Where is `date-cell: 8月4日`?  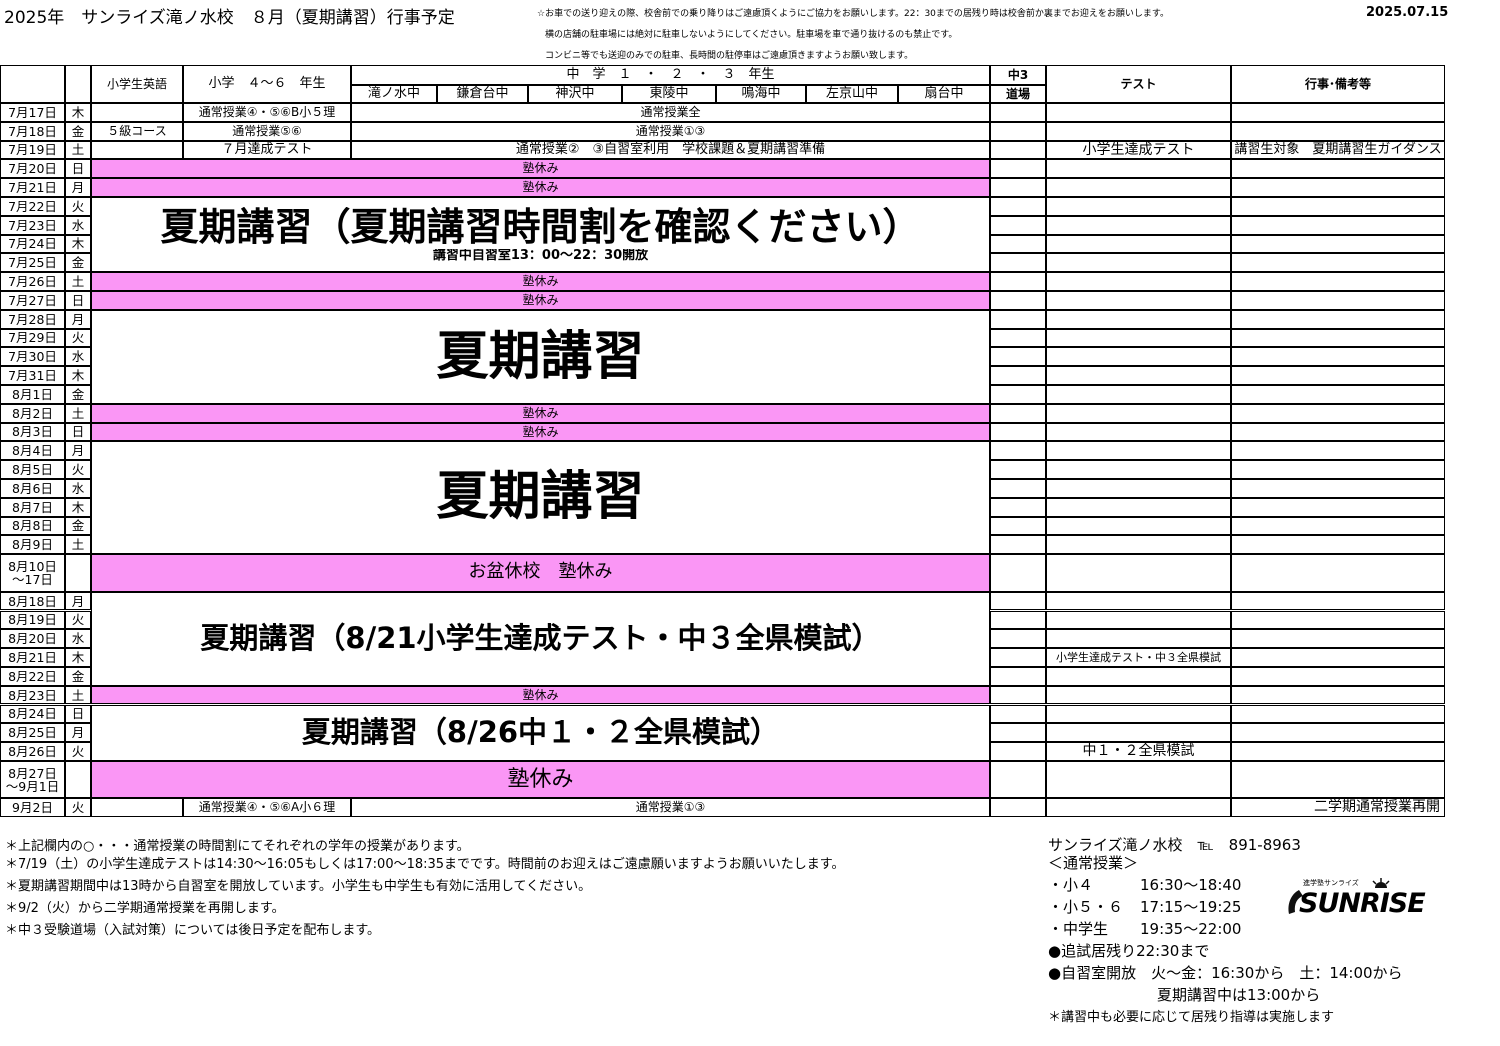 date-cell: 8月4日 is located at coordinates (32, 451).